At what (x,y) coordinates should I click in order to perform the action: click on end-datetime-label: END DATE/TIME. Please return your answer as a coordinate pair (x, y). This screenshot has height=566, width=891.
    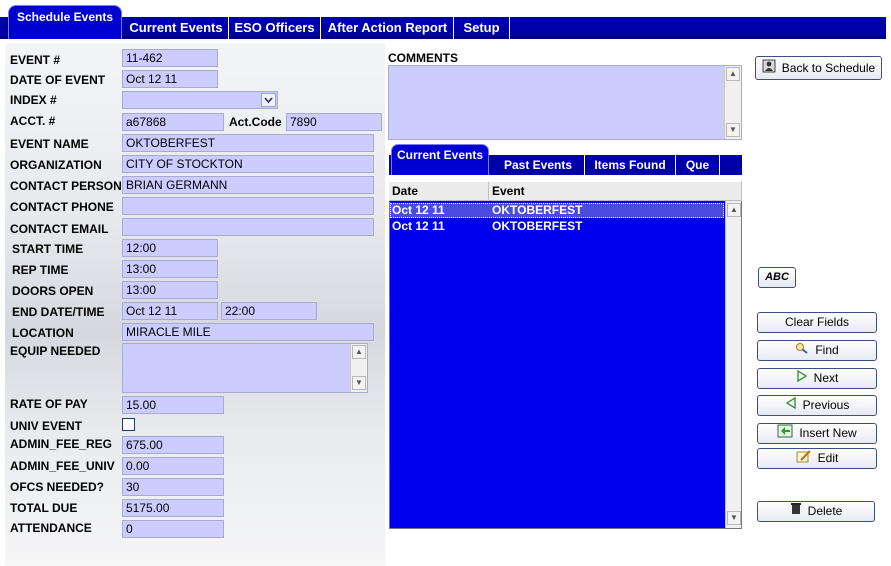
    Looking at the image, I should click on (58, 312).